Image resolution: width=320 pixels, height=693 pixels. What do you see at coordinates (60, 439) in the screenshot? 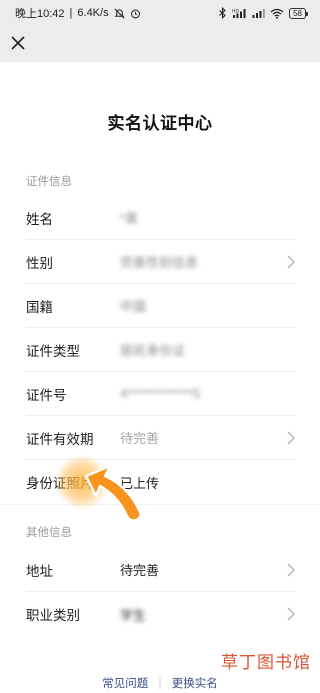
I see `row-label-id-validity: 证件有效期` at bounding box center [60, 439].